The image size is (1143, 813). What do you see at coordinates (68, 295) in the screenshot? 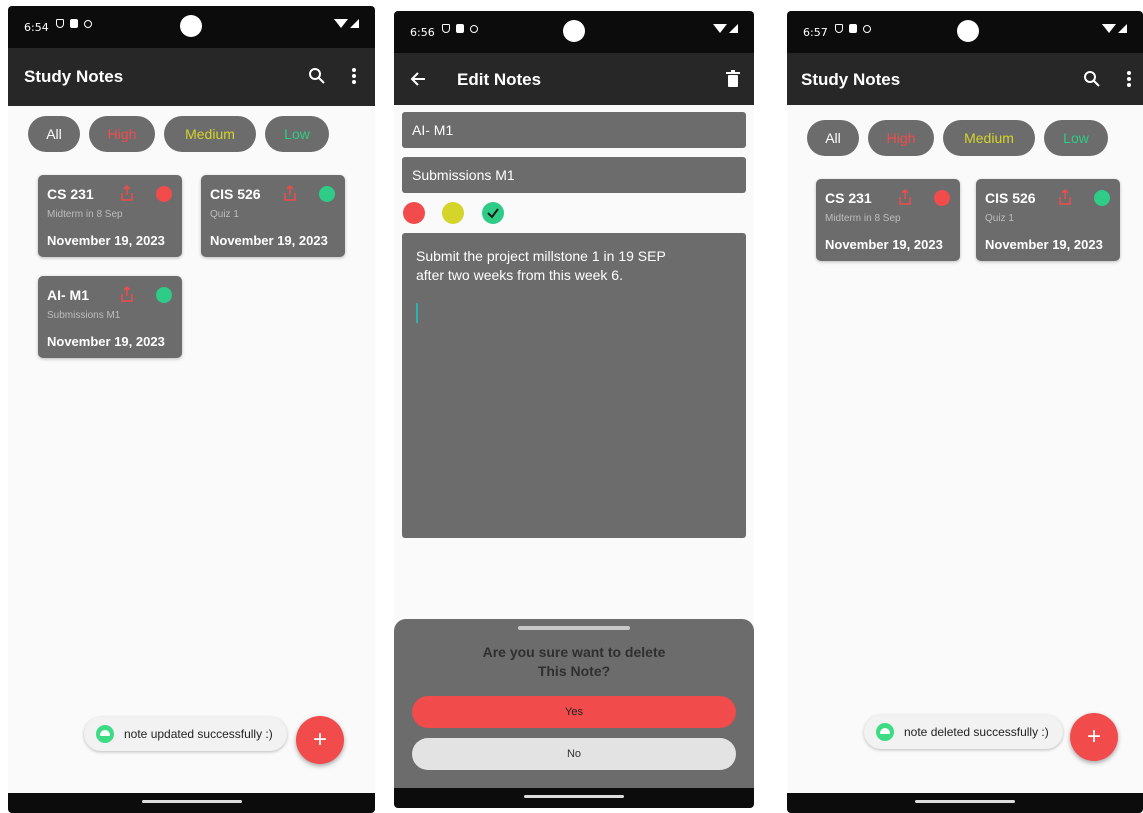
I see `note-title: AI- M1` at bounding box center [68, 295].